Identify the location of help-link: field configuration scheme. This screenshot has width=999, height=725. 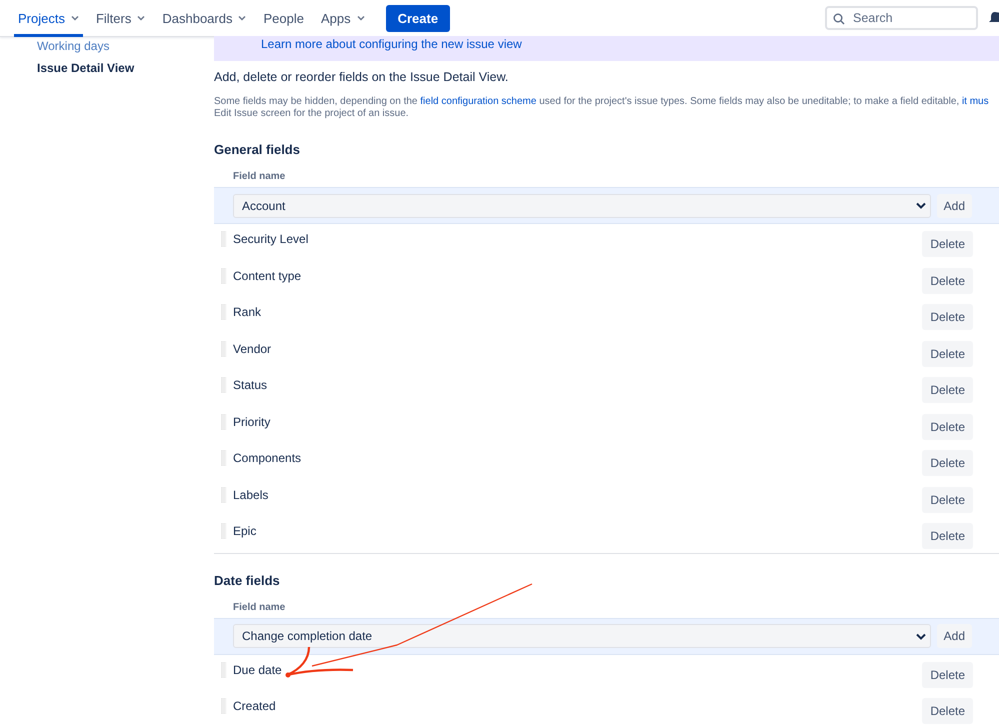
(478, 101).